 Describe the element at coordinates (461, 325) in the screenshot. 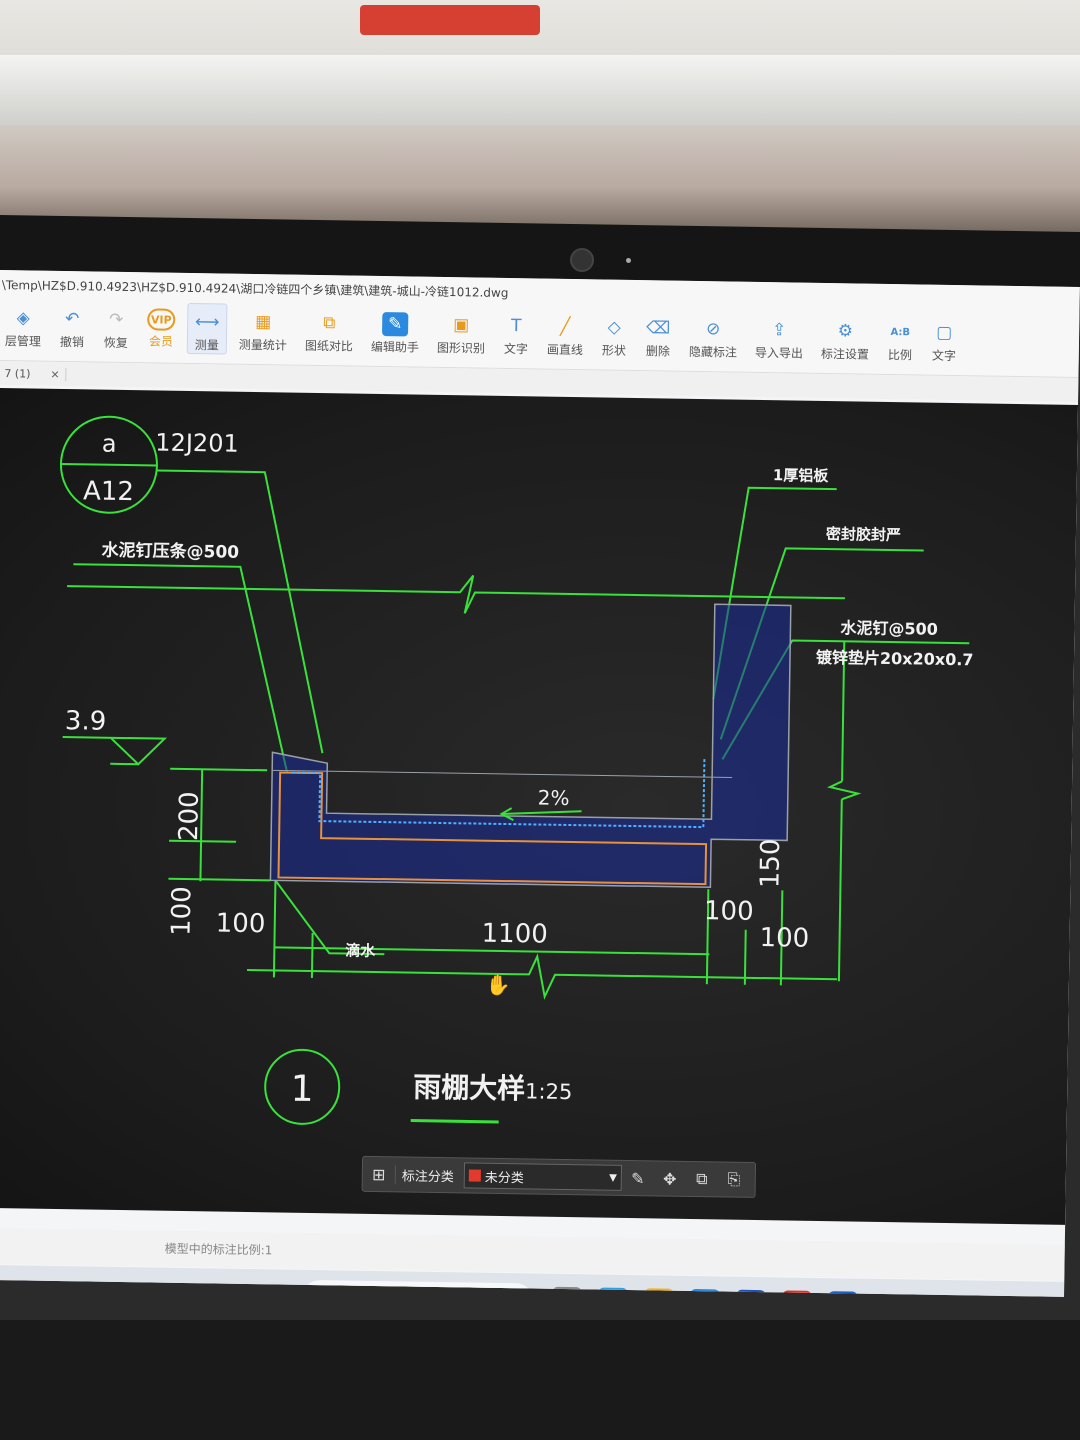

I see `shape-recognition-icon: ▣` at that location.